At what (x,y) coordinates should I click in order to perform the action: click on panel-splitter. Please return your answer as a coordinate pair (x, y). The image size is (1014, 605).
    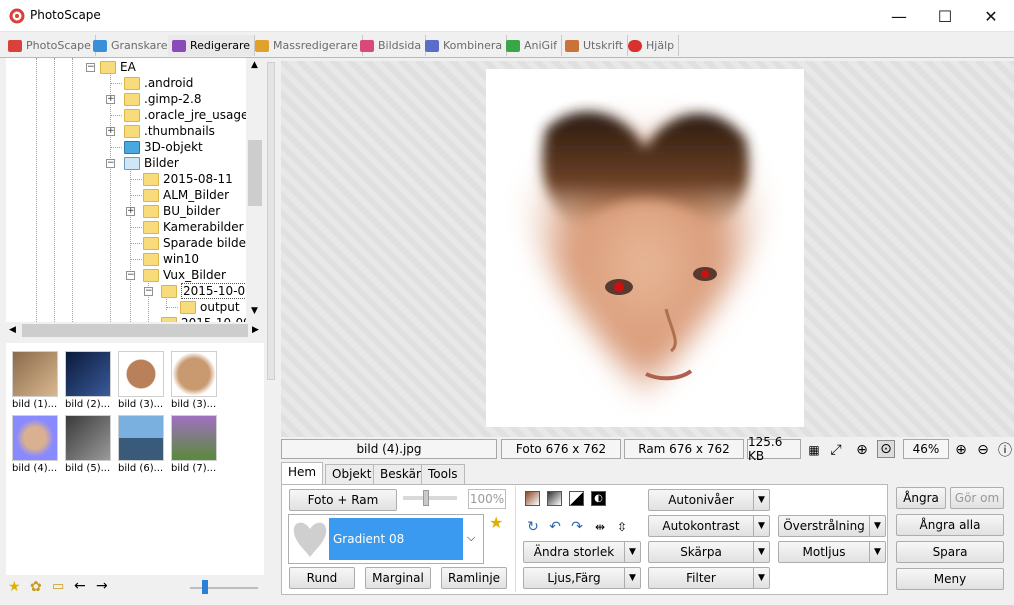
    Looking at the image, I should click on (271, 322).